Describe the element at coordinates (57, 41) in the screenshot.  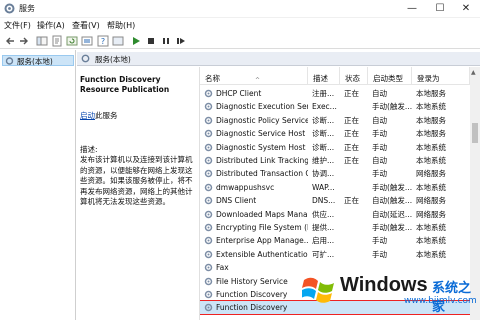
I see `properties-icon` at that location.